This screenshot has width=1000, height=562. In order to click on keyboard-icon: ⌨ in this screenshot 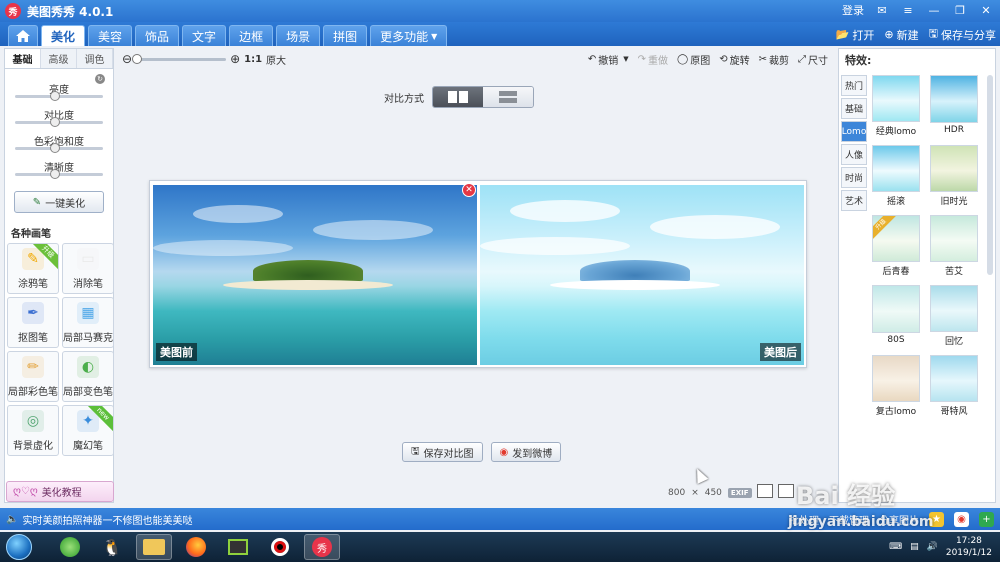, I will do `click(895, 547)`.